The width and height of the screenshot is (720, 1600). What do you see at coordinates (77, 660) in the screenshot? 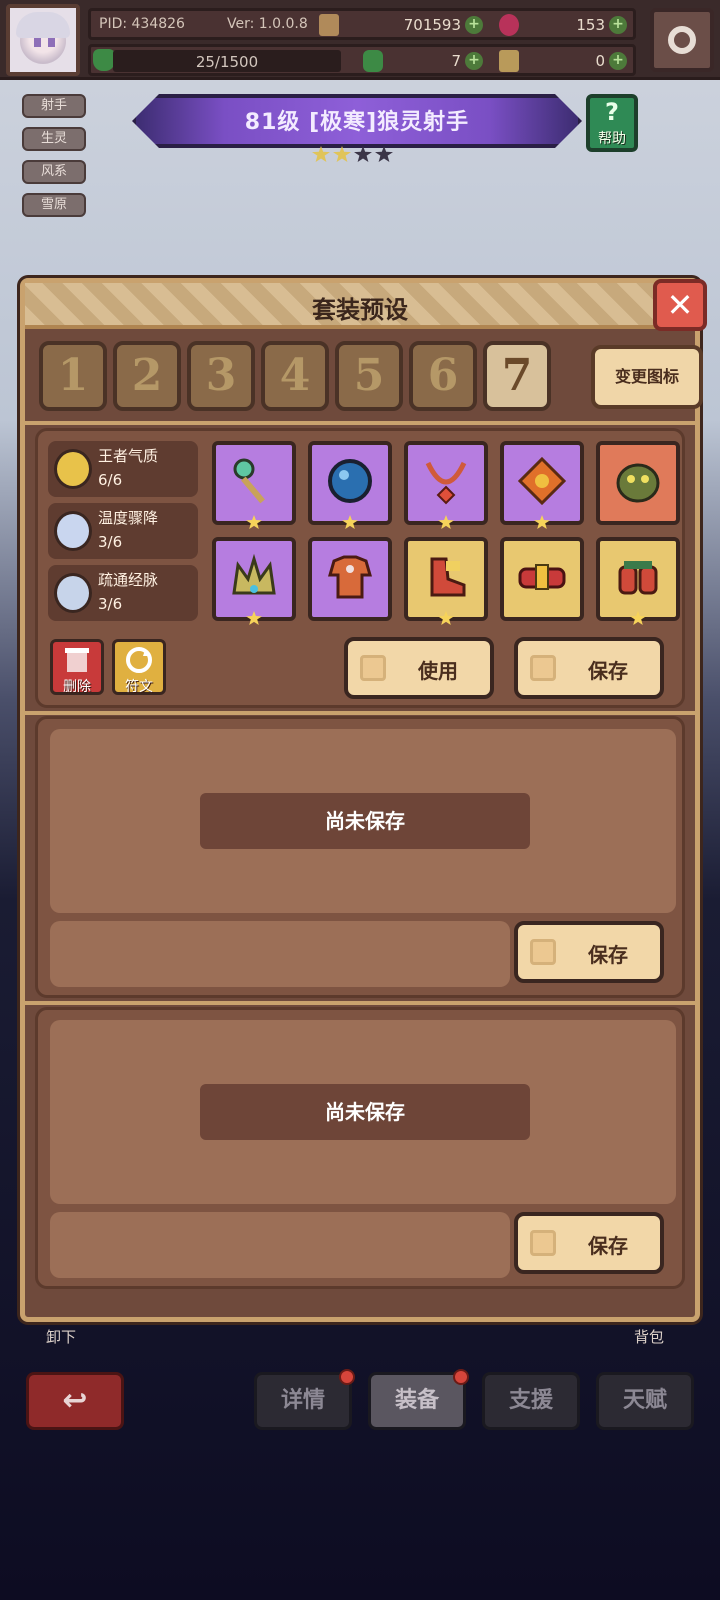
I see `trash-icon` at bounding box center [77, 660].